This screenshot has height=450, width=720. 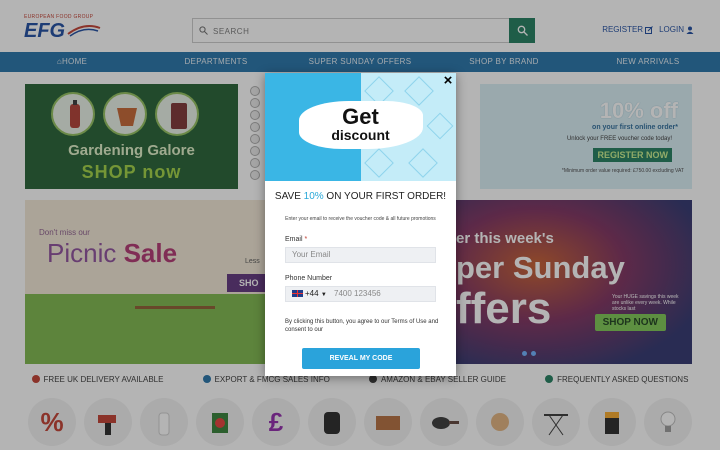 I want to click on chevron-down-icon: ▼, so click(x=323, y=295).